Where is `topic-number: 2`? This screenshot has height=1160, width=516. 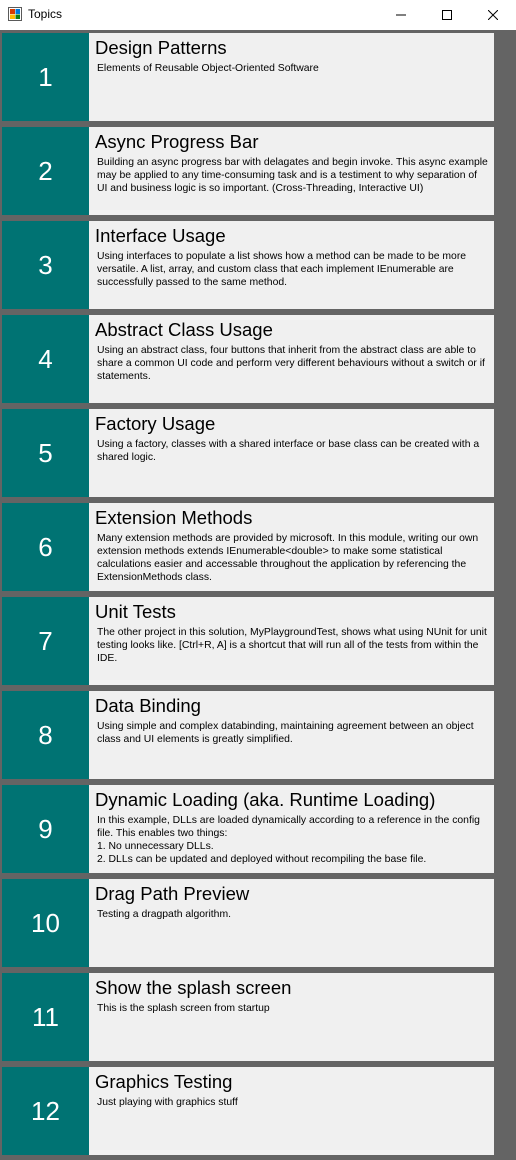
topic-number: 2 is located at coordinates (45, 170).